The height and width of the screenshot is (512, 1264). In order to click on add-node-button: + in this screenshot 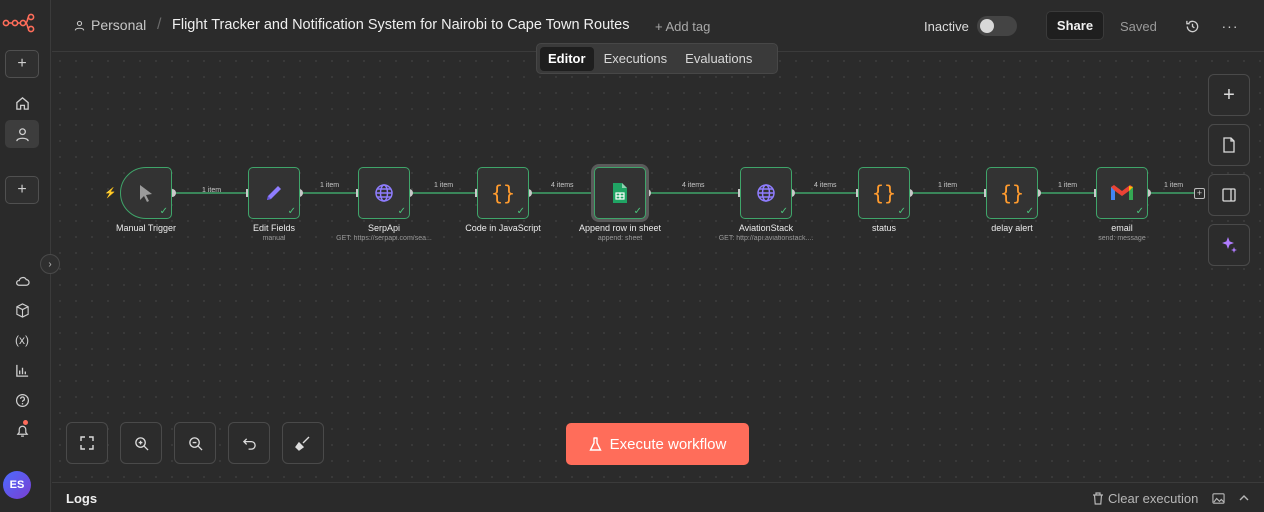, I will do `click(1229, 95)`.